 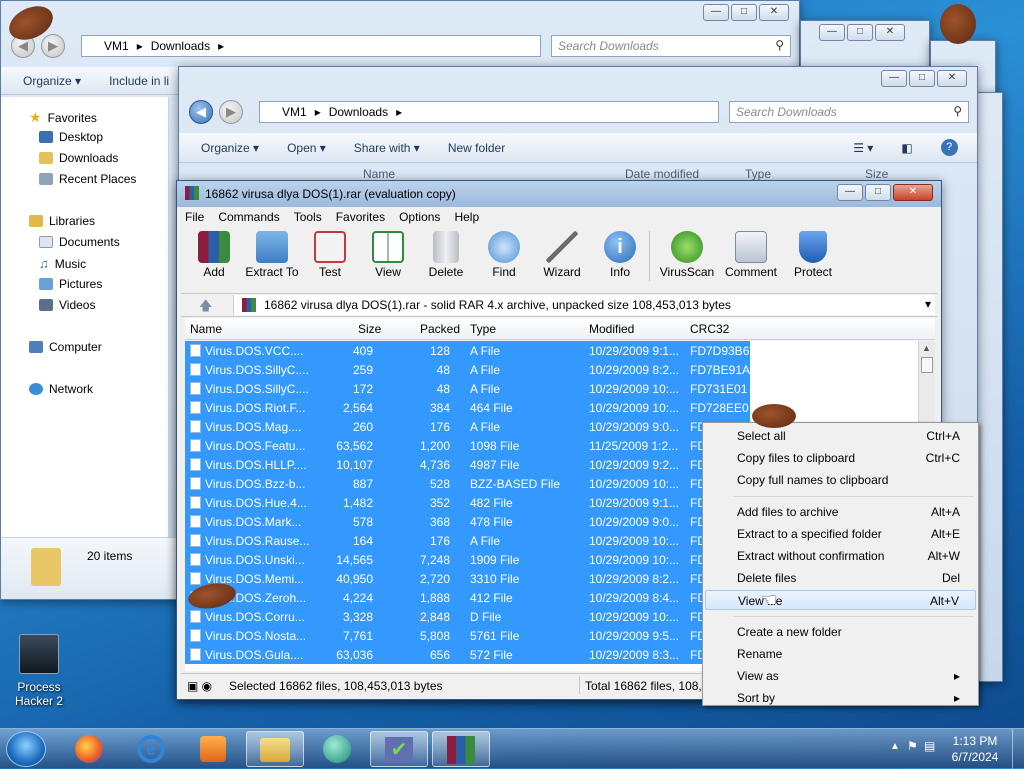 What do you see at coordinates (62, 221) in the screenshot?
I see `nav-libraries: Libraries` at bounding box center [62, 221].